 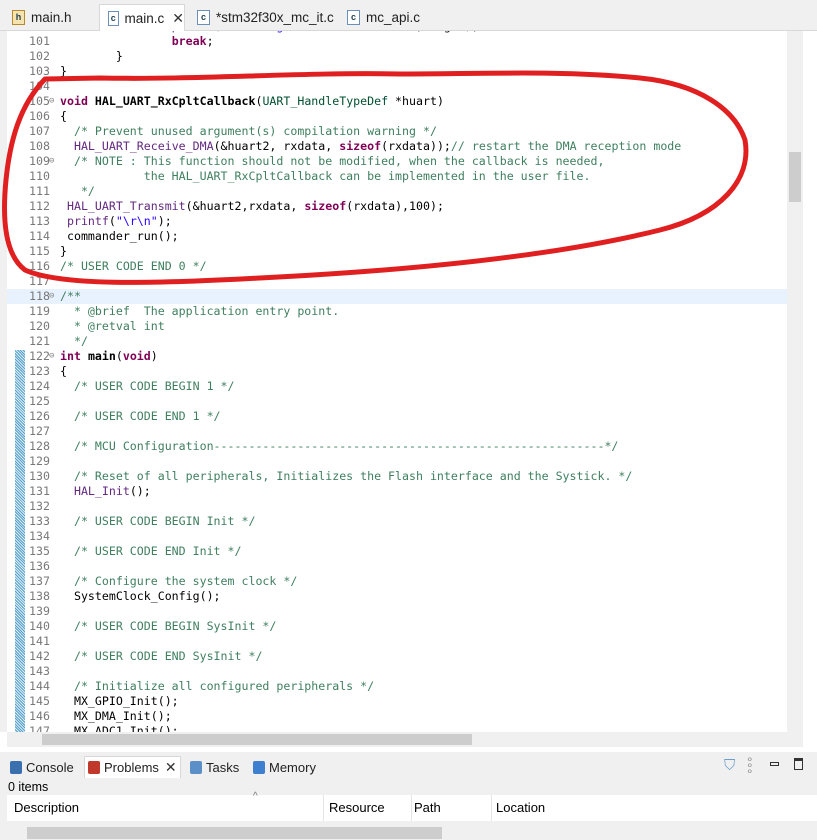 What do you see at coordinates (140, 416) in the screenshot?
I see `code-token: /* USER CODE END 1 */` at bounding box center [140, 416].